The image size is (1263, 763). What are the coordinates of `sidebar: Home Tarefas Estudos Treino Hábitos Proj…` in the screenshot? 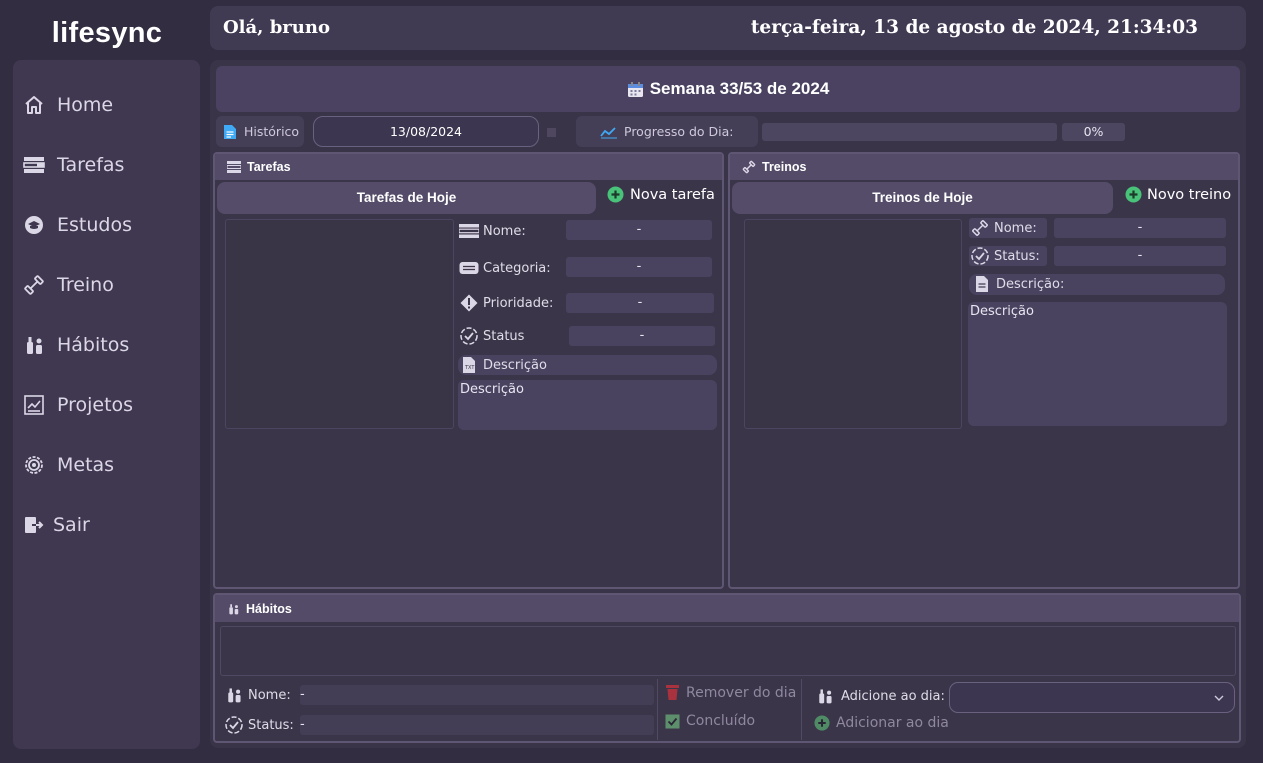 It's located at (106, 404).